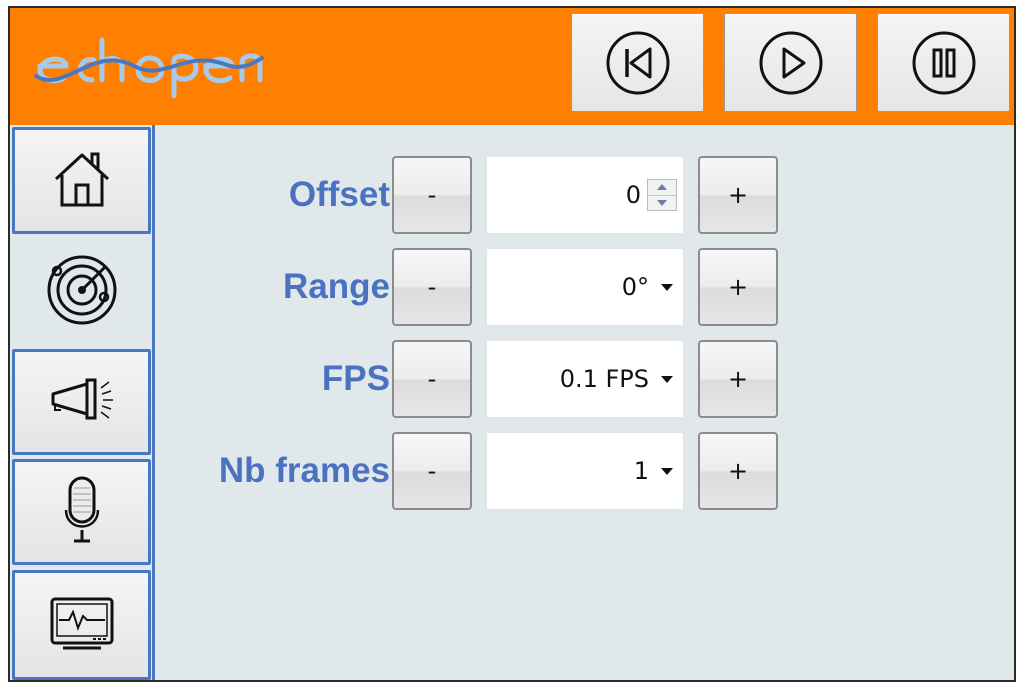 The width and height of the screenshot is (1024, 688). What do you see at coordinates (585, 195) in the screenshot?
I see `offset-spinbox: 0` at bounding box center [585, 195].